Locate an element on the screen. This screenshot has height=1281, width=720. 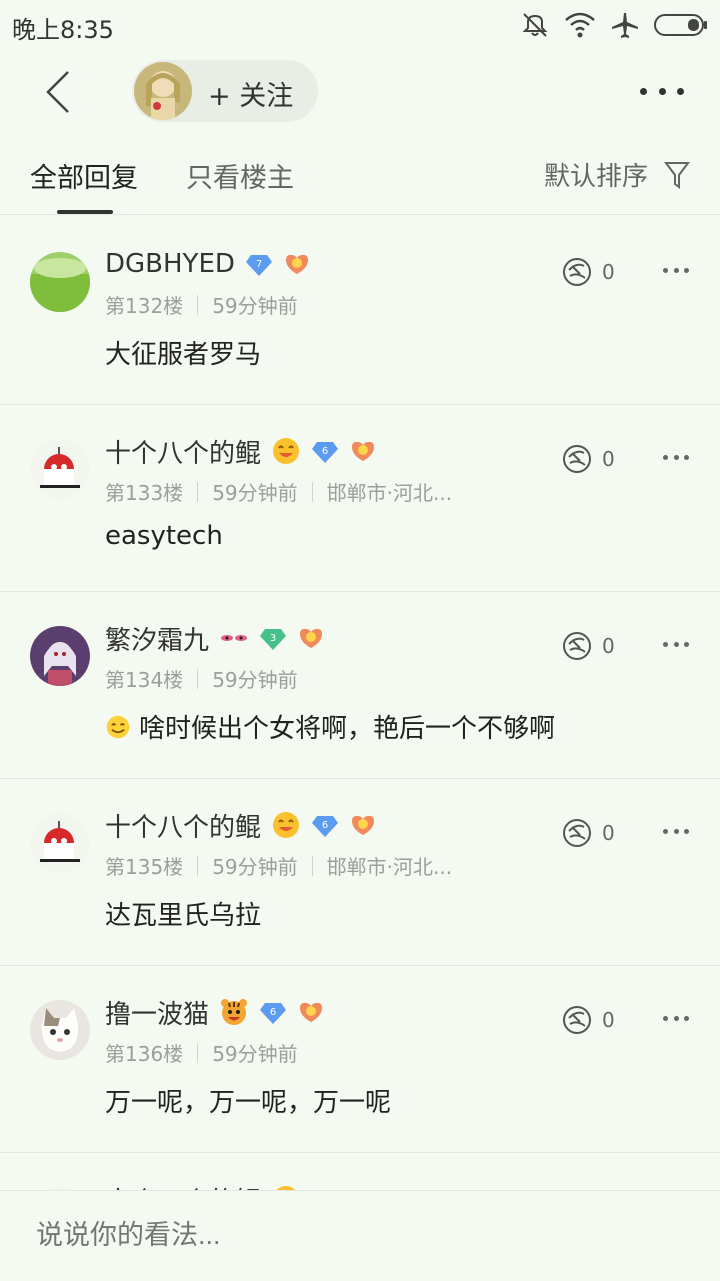
username: 撸一波猫 is located at coordinates (157, 1012).